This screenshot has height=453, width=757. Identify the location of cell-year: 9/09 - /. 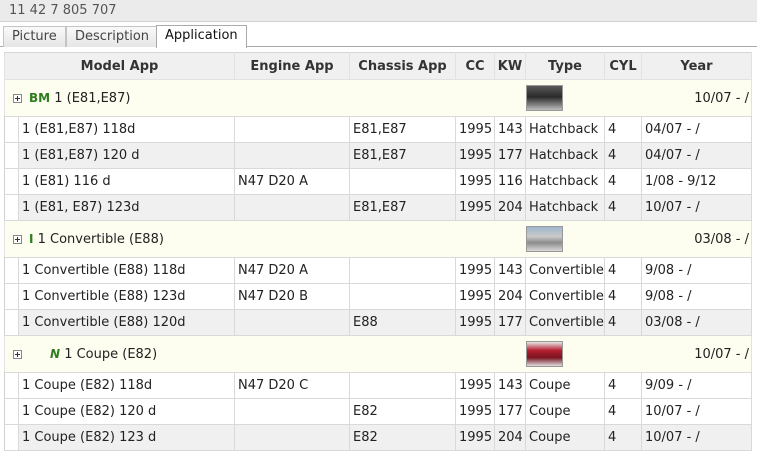
(696, 385).